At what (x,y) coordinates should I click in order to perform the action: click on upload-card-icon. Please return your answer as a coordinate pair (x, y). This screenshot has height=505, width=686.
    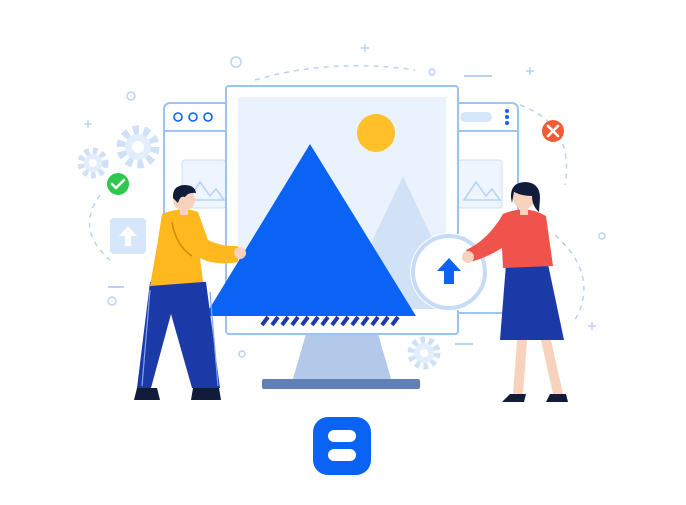
    Looking at the image, I should click on (128, 236).